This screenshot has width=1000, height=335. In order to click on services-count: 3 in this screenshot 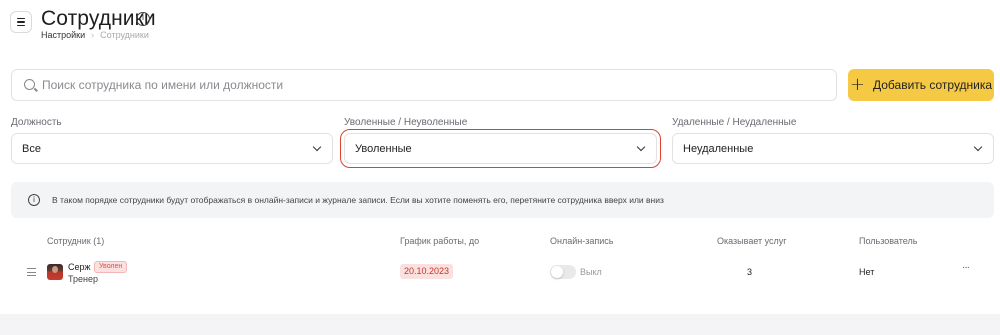, I will do `click(750, 272)`.